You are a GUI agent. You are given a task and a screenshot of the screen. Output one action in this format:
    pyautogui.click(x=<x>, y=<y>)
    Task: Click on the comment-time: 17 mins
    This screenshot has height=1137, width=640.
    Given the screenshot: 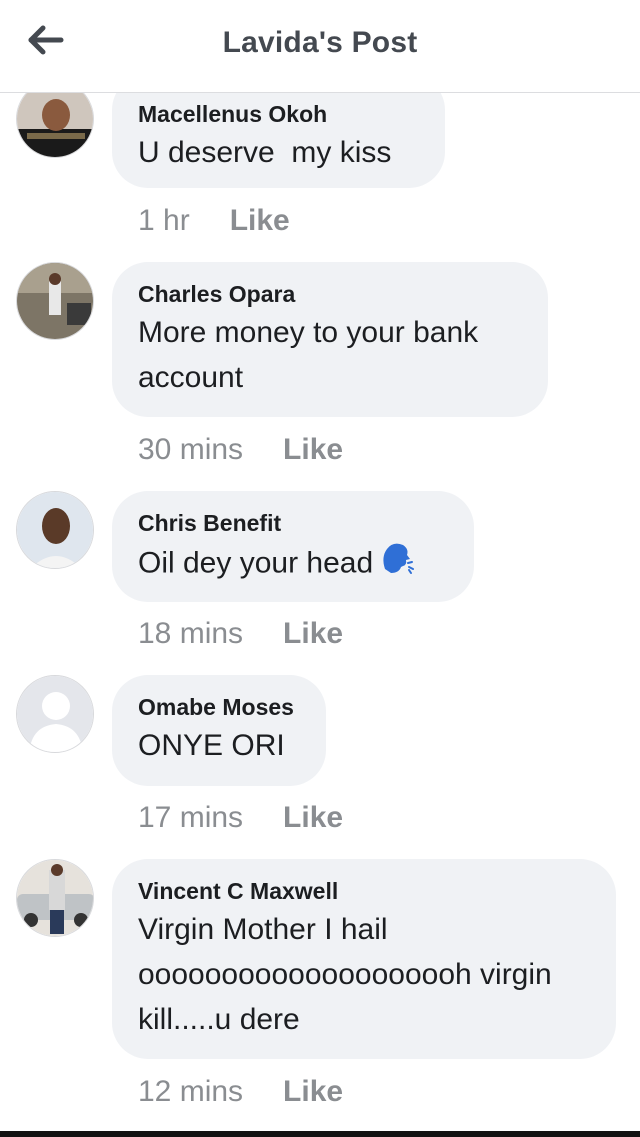 What is the action you would take?
    pyautogui.click(x=190, y=818)
    